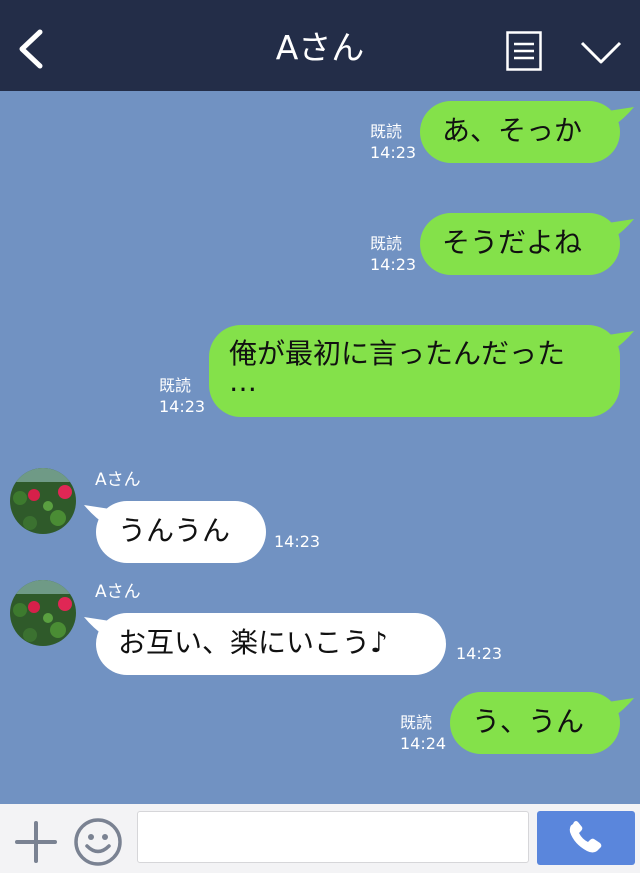 Image resolution: width=640 pixels, height=873 pixels. I want to click on message-input, so click(333, 837).